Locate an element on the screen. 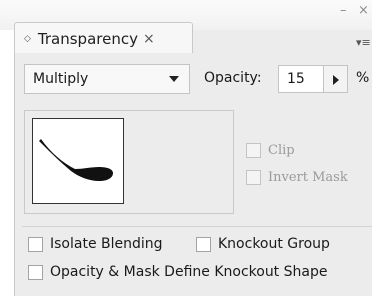 This screenshot has height=296, width=372. panel-menu-icon: ▾≡ is located at coordinates (363, 42).